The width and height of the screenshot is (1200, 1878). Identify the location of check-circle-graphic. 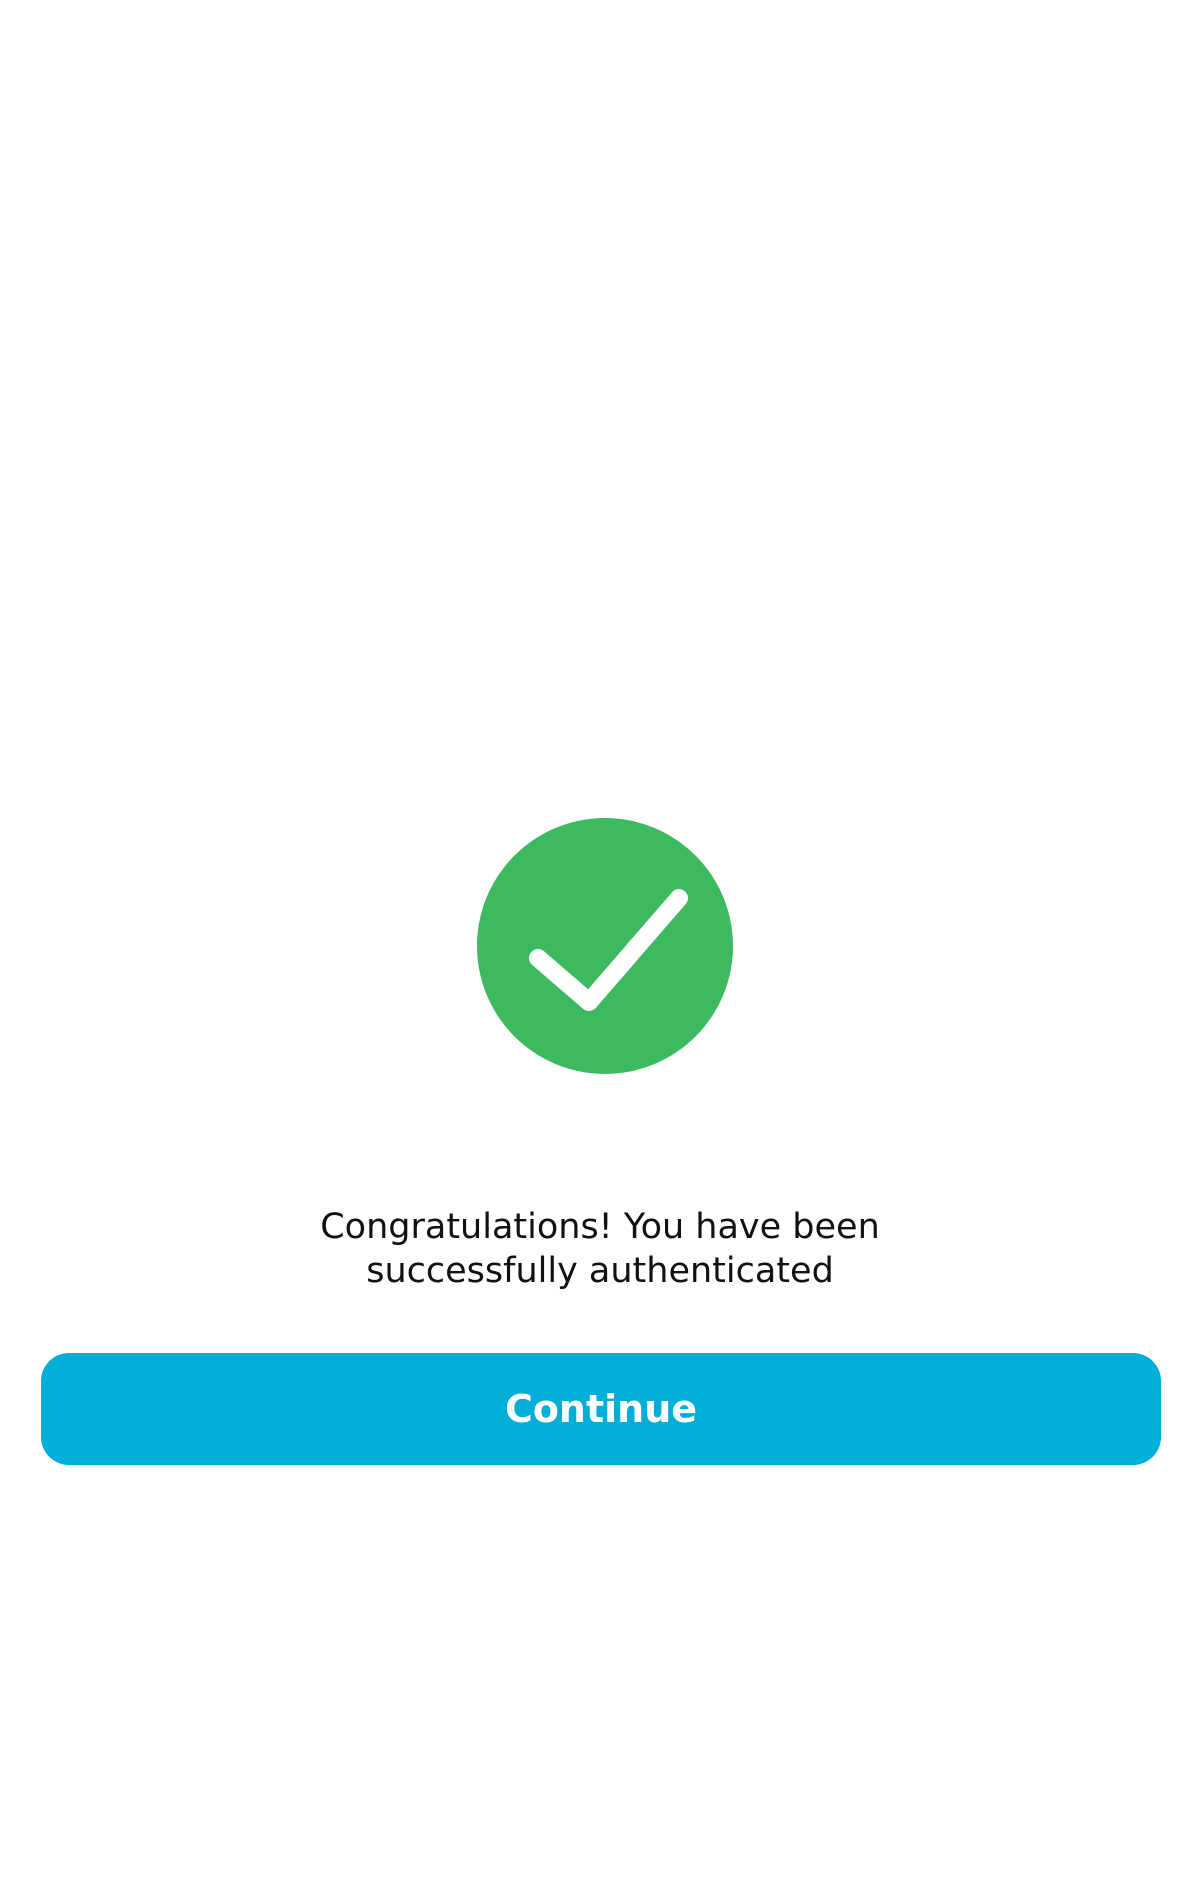
(605, 946).